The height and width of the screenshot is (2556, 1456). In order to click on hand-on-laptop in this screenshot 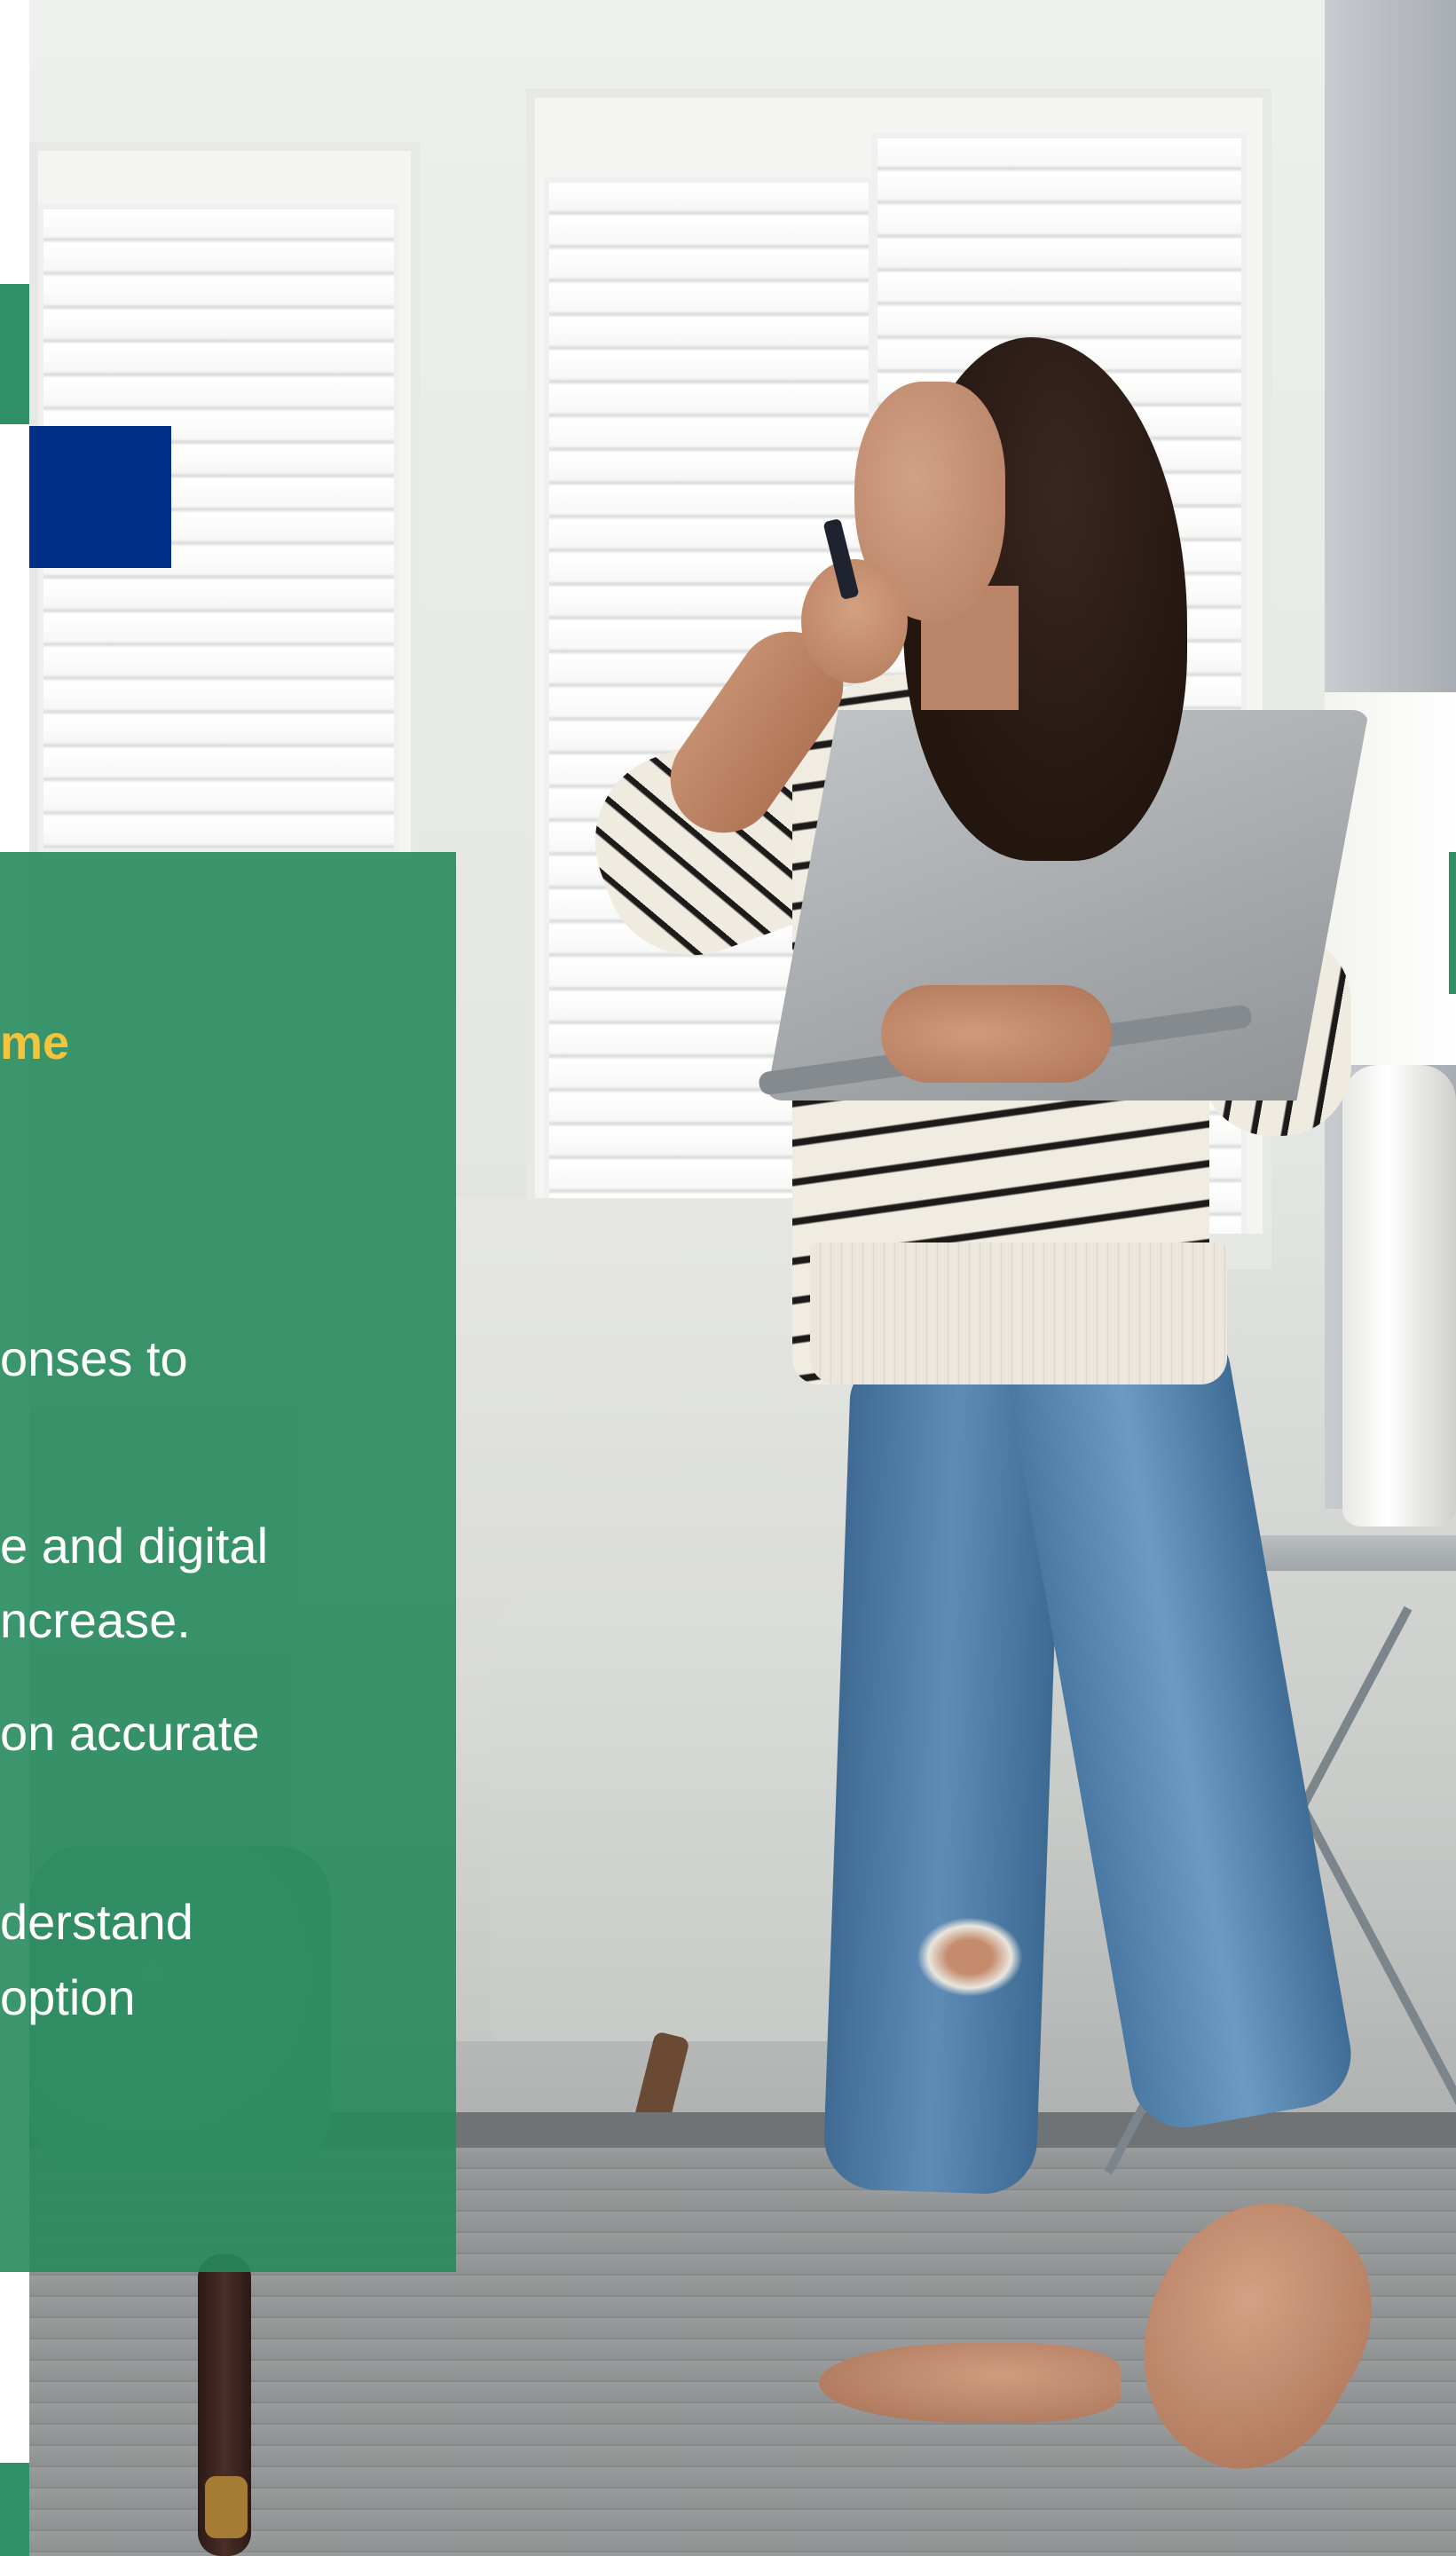, I will do `click(996, 1034)`.